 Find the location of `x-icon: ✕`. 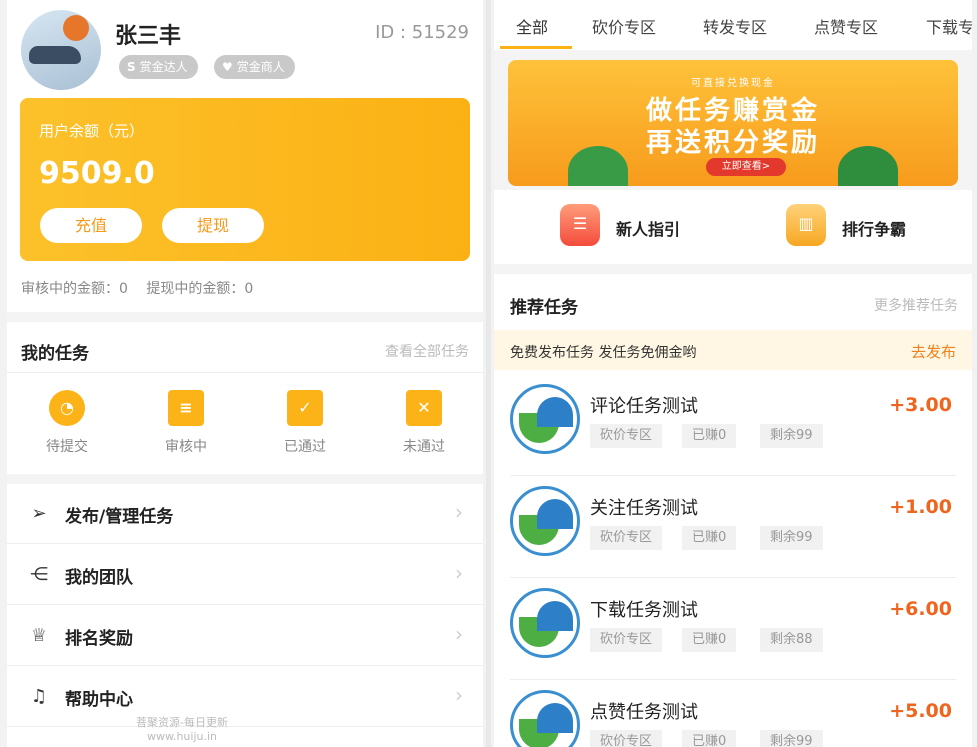

x-icon: ✕ is located at coordinates (424, 408).